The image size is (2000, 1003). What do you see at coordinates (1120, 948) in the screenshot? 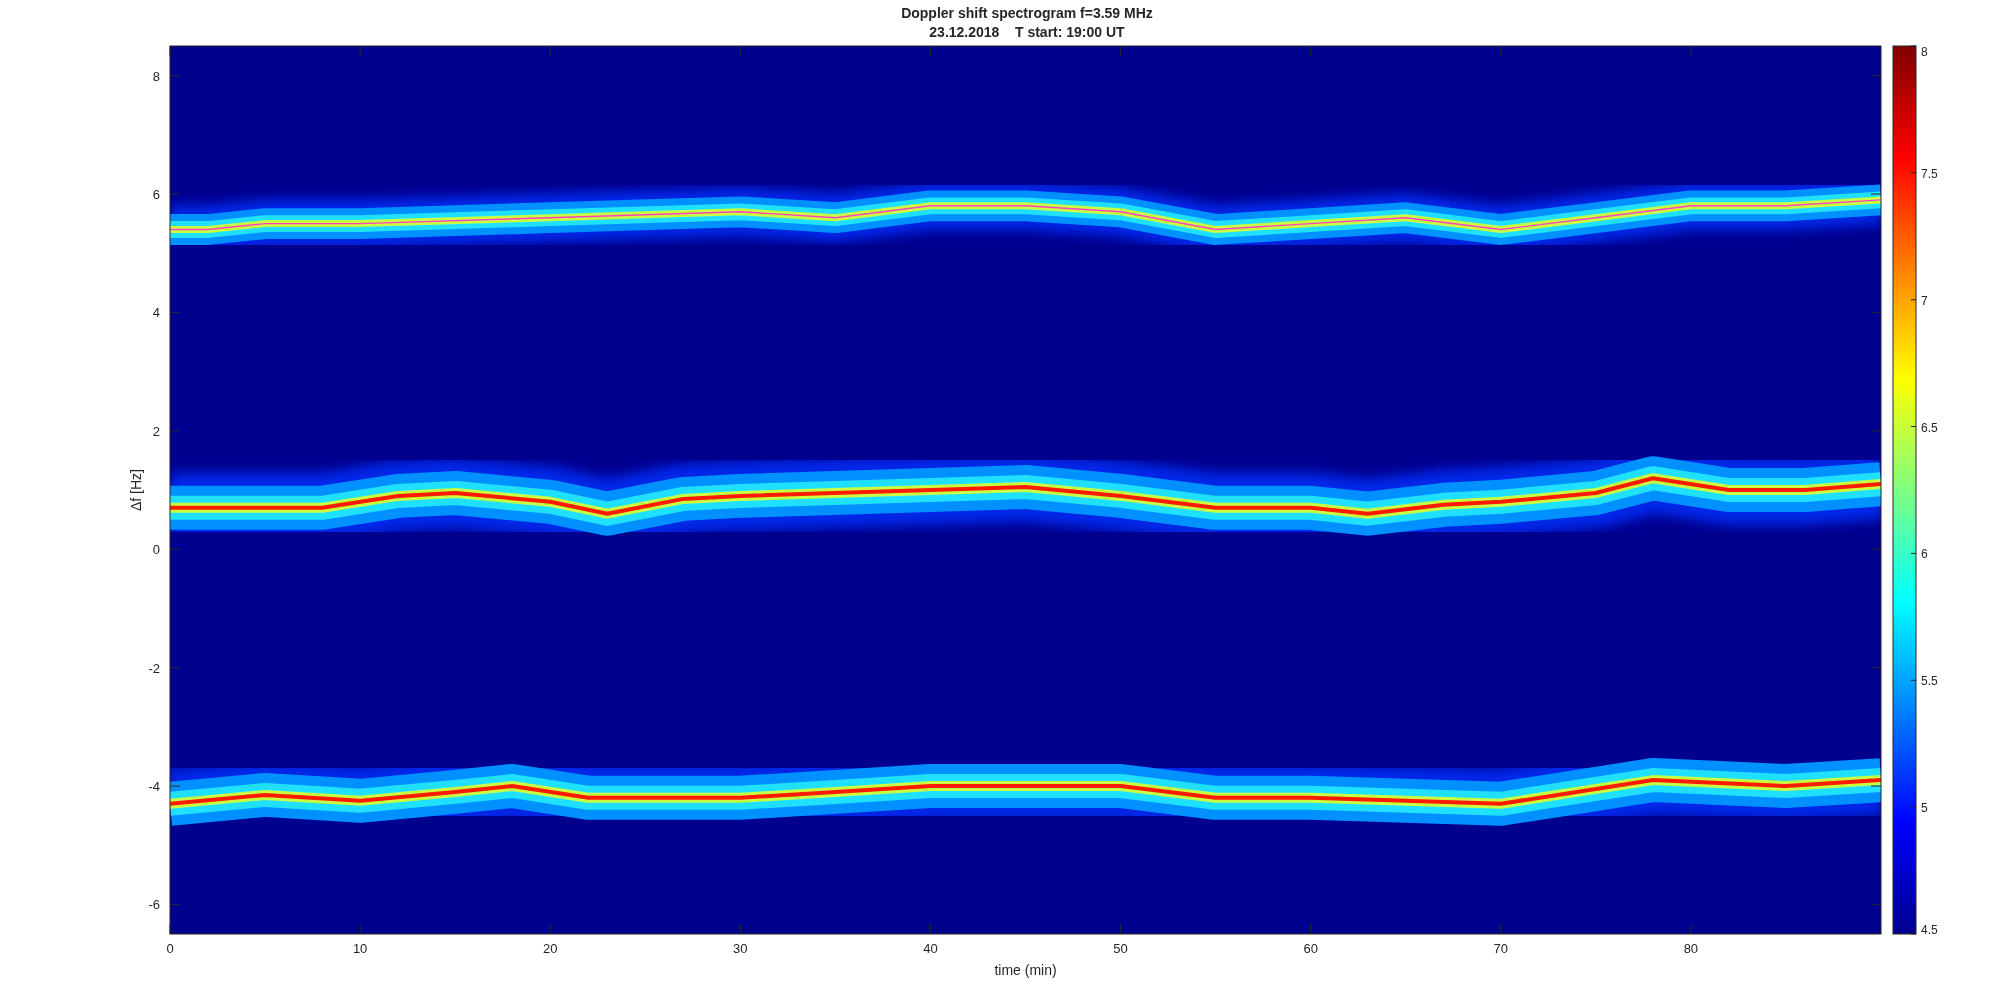
I see `x-tick-label: 50` at bounding box center [1120, 948].